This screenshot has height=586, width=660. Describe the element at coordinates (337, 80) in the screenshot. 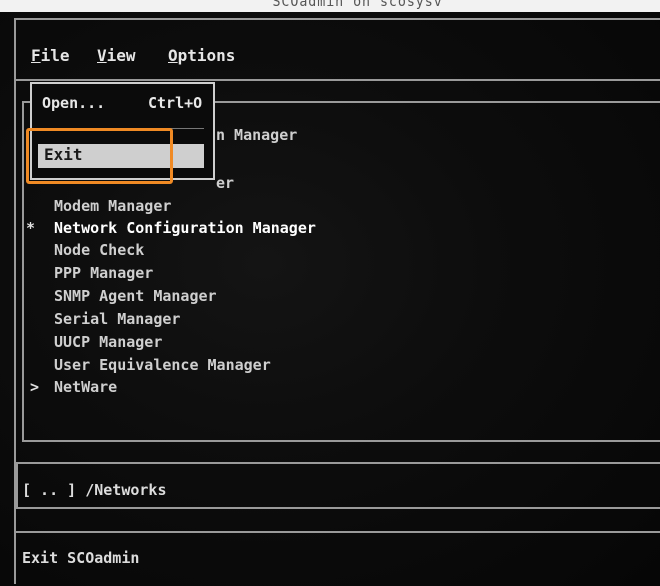

I see `menubar-separator` at that location.